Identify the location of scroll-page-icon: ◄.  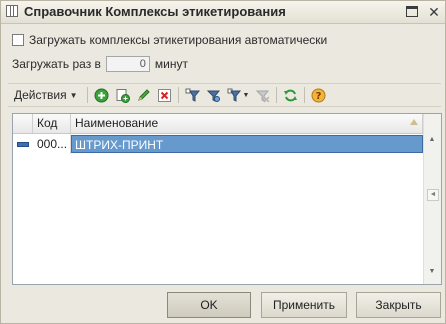
(433, 195).